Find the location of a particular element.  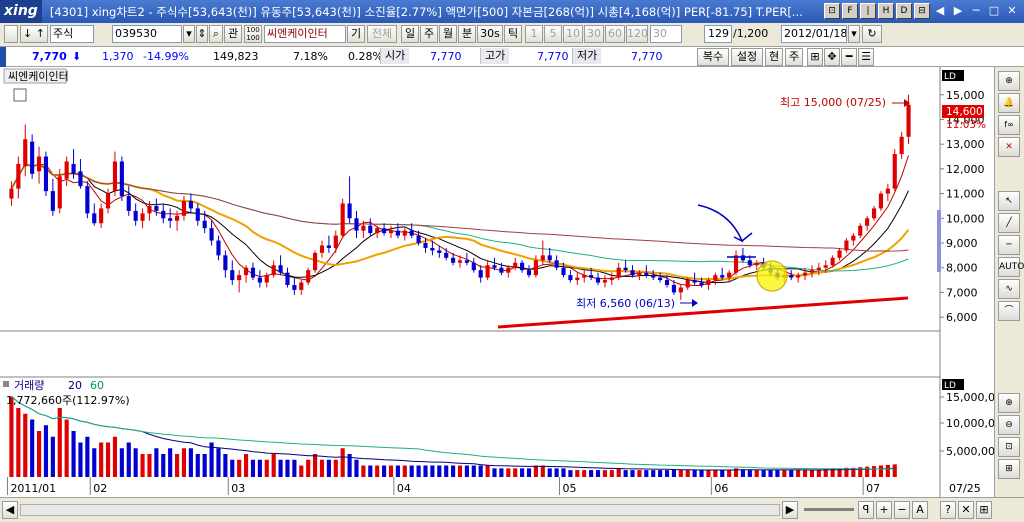

zoom-plus-button: + is located at coordinates (884, 510).